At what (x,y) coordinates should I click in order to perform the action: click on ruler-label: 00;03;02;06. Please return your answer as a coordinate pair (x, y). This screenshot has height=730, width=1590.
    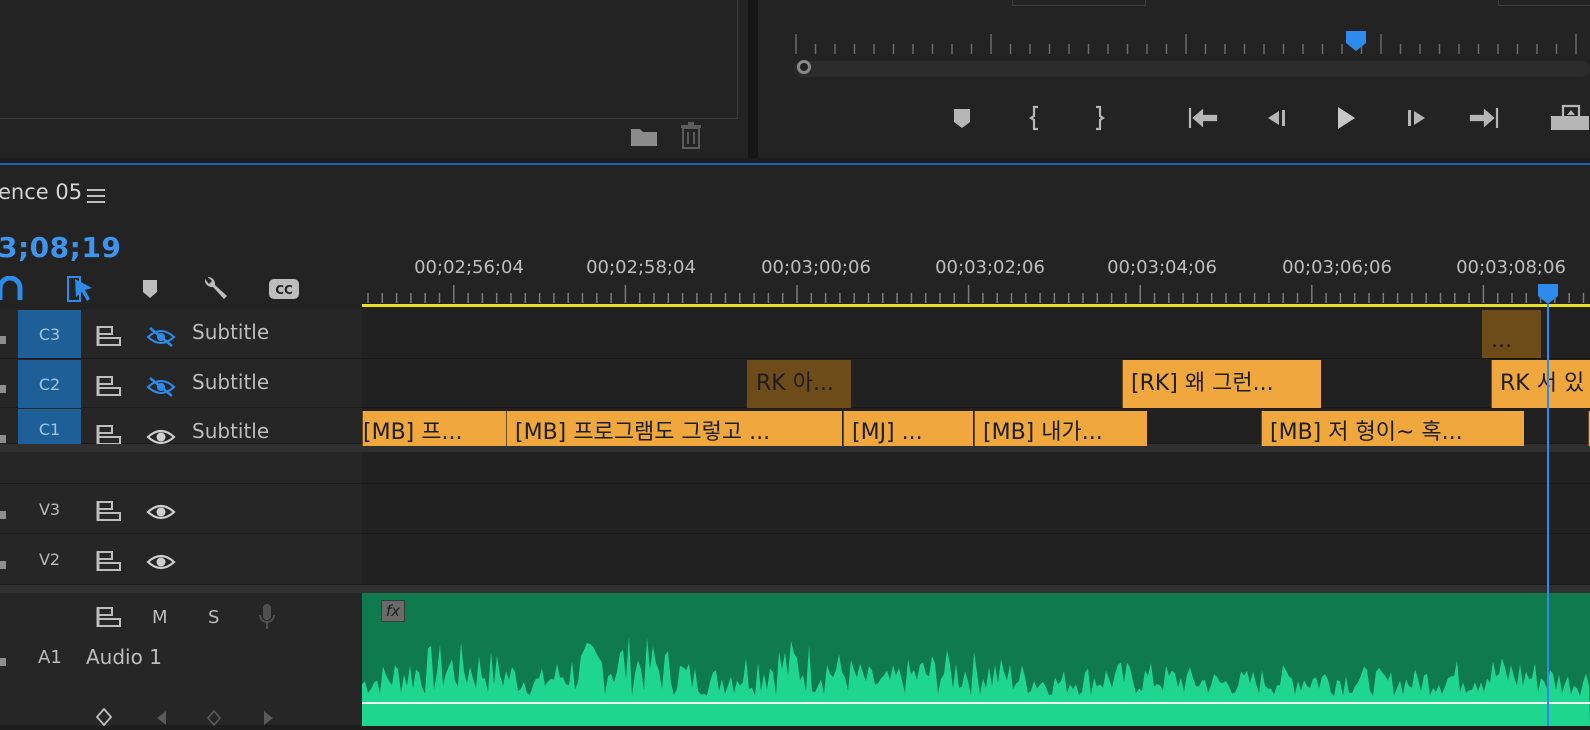
    Looking at the image, I should click on (990, 267).